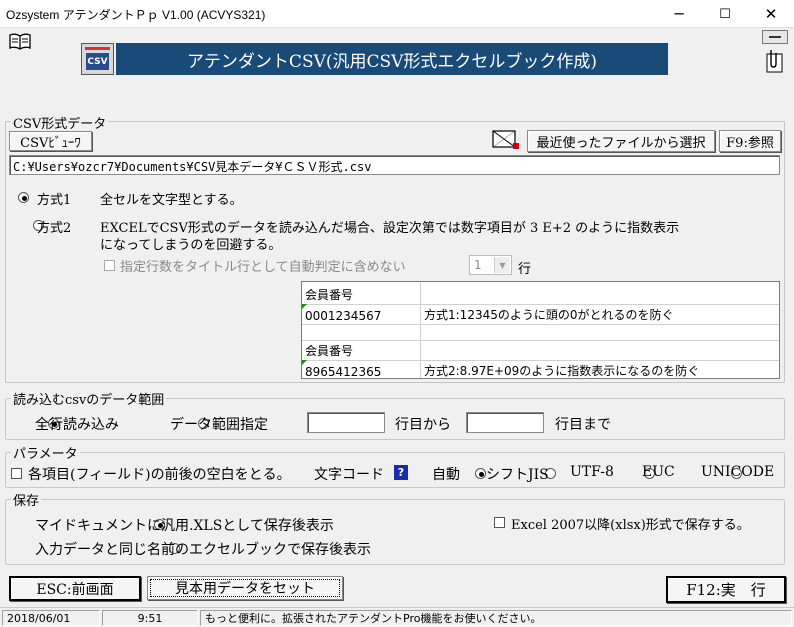 This screenshot has height=627, width=794. I want to click on trim-spaces-label: 各項目(フィールド)の前後の空白をとる。, so click(159, 475).